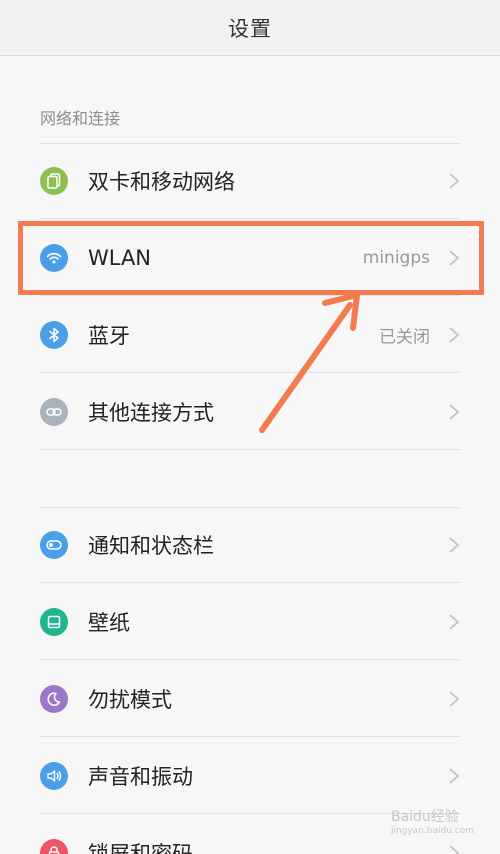  Describe the element at coordinates (424, 817) in the screenshot. I see `watermark-text: Baidu经验` at that location.